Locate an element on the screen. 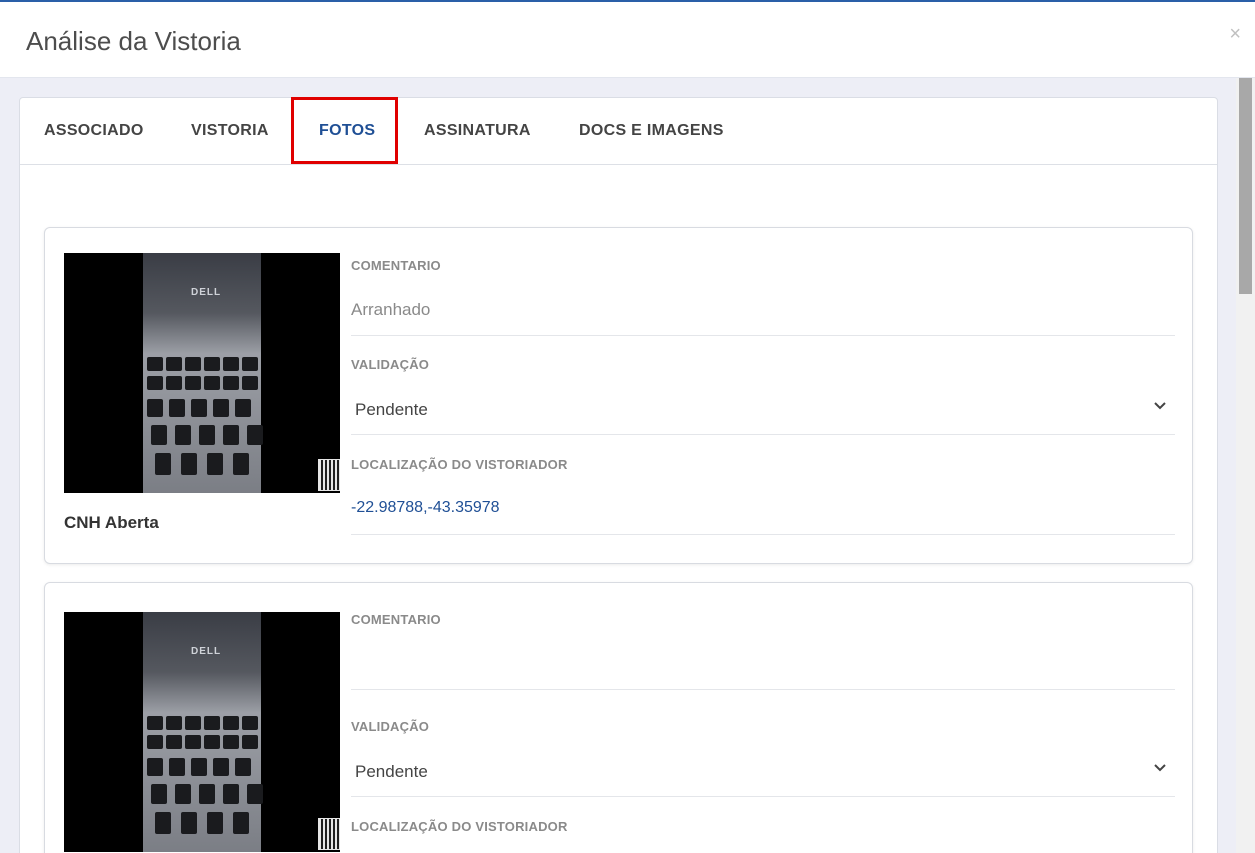 The height and width of the screenshot is (853, 1255). tab-associado: ASSOCIADO is located at coordinates (94, 131).